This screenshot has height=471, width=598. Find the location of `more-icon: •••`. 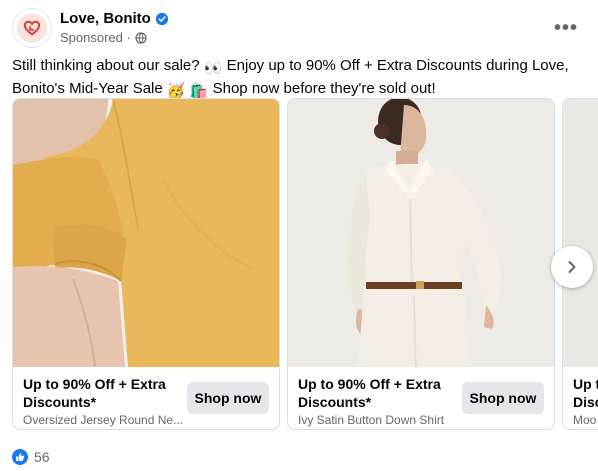

more-icon: ••• is located at coordinates (565, 28).